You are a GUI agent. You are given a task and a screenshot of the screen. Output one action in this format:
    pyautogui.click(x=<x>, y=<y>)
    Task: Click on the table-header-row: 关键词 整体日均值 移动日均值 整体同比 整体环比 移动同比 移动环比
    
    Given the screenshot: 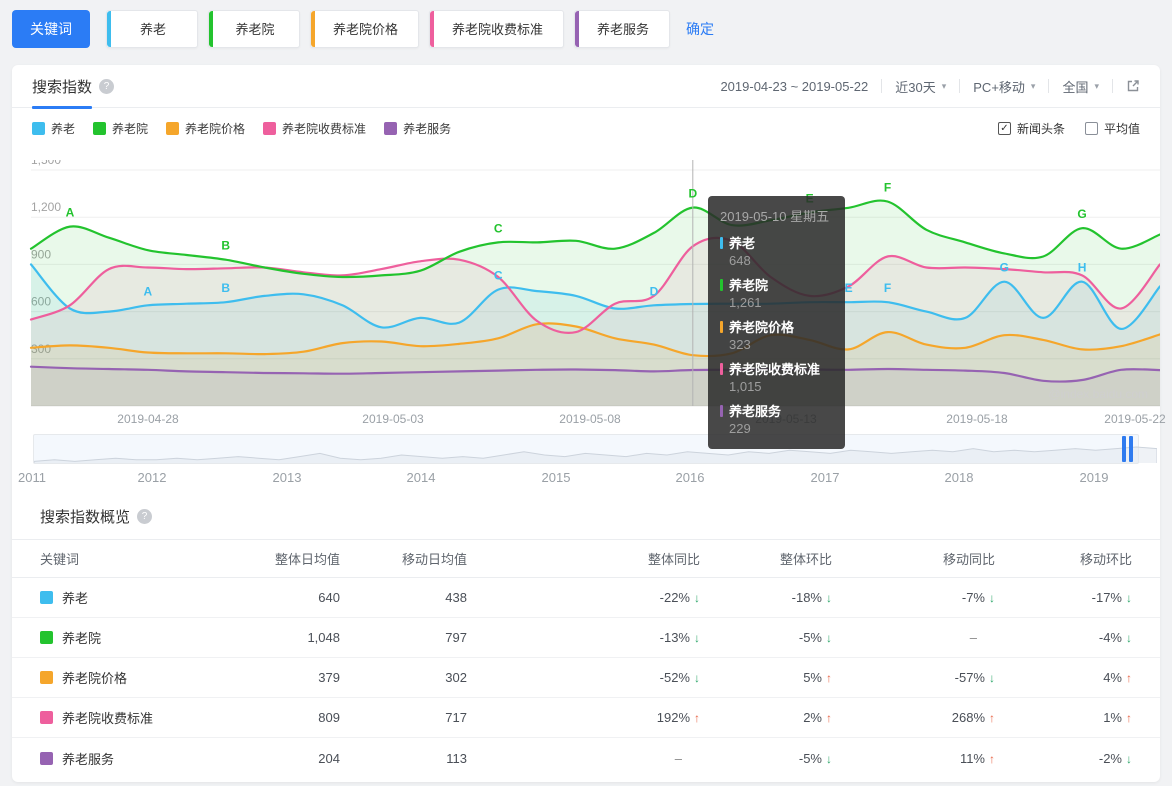 What is the action you would take?
    pyautogui.click(x=586, y=559)
    